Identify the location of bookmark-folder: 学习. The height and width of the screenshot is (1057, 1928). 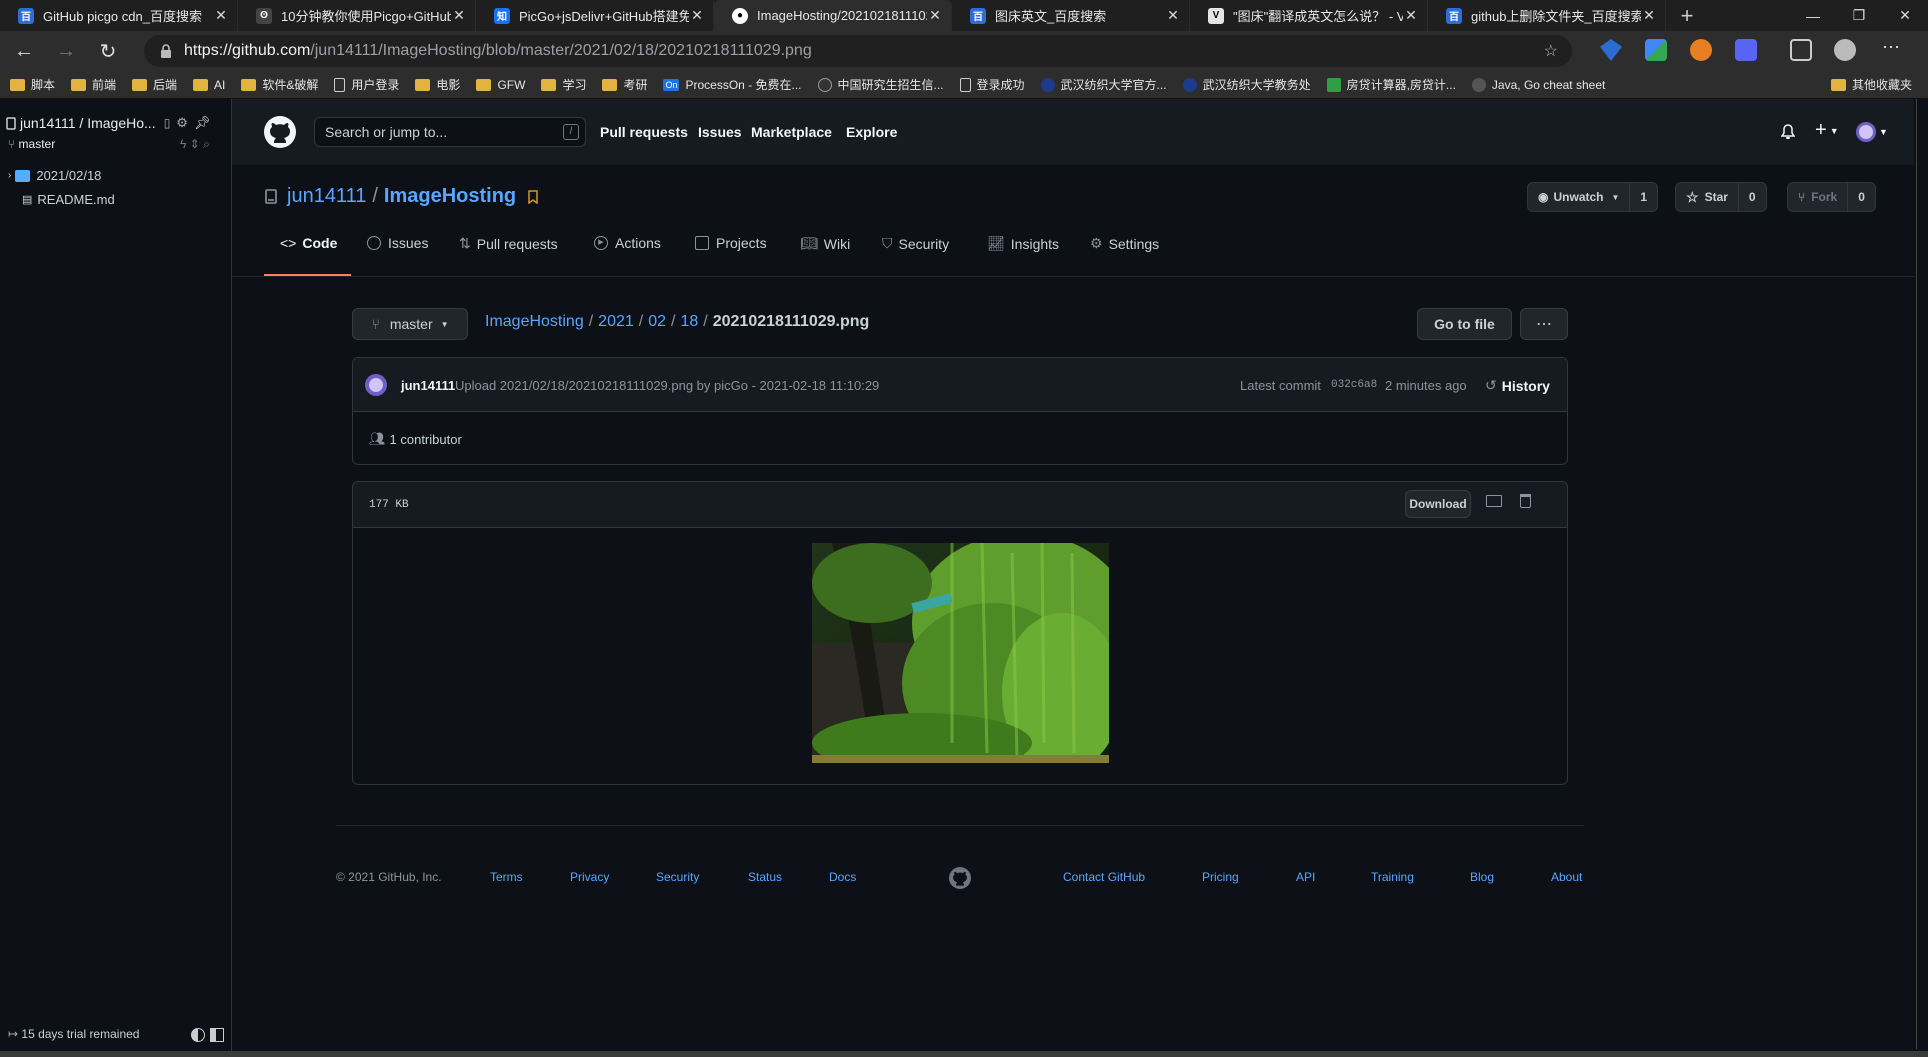
(563, 84).